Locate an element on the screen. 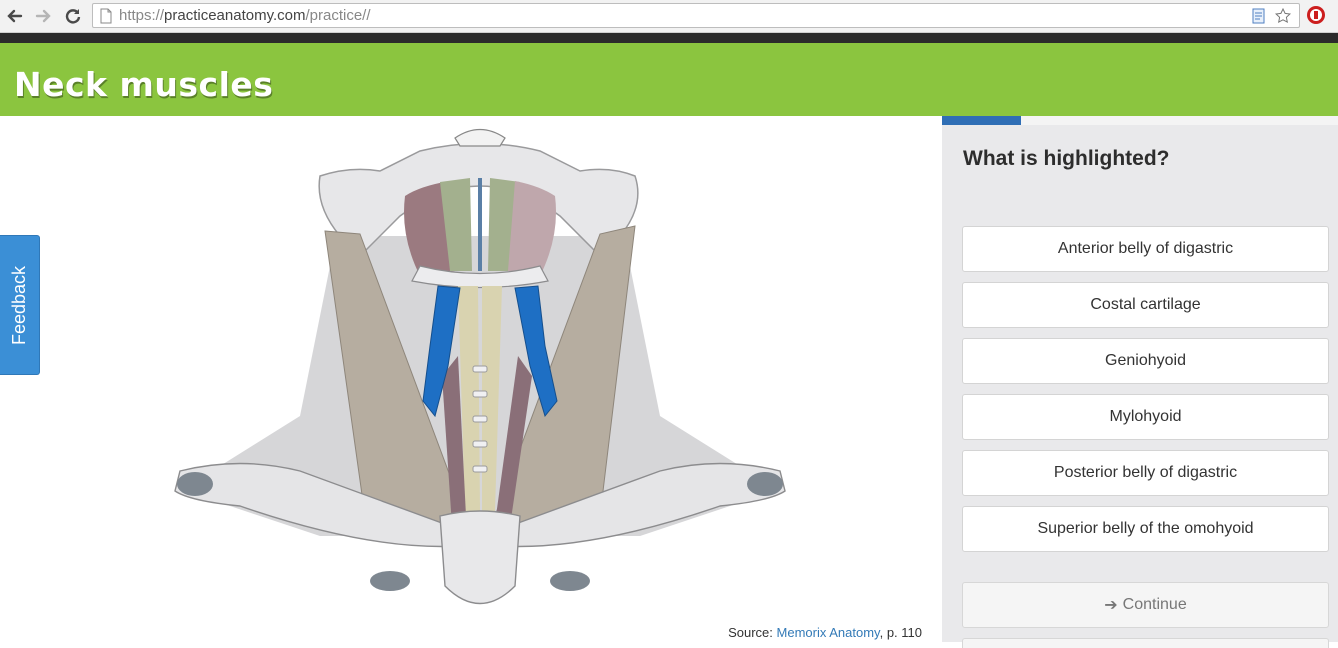  first-rib-right is located at coordinates (570, 581).